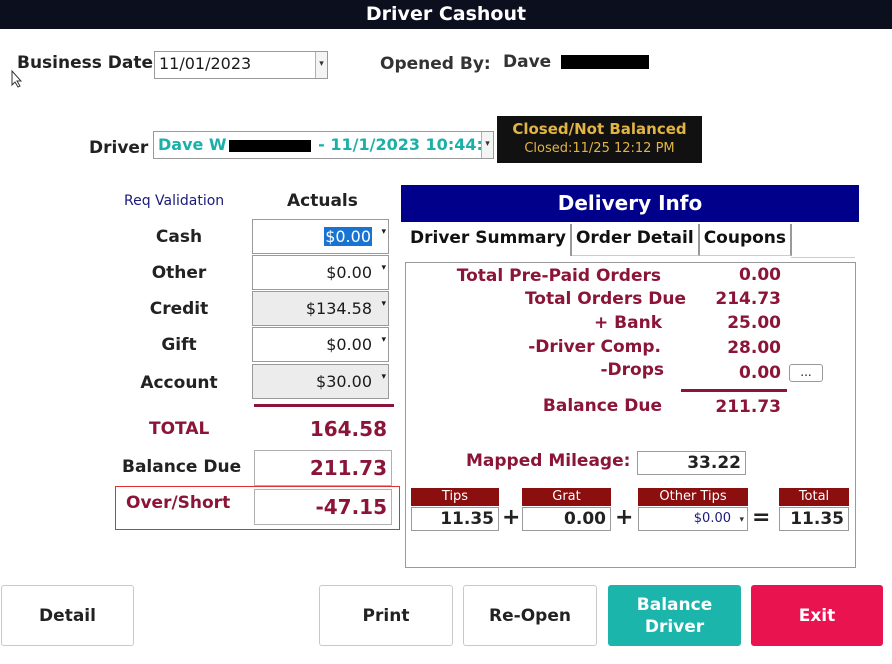 Image resolution: width=892 pixels, height=664 pixels. Describe the element at coordinates (455, 497) in the screenshot. I see `tips-label: Tips` at that location.